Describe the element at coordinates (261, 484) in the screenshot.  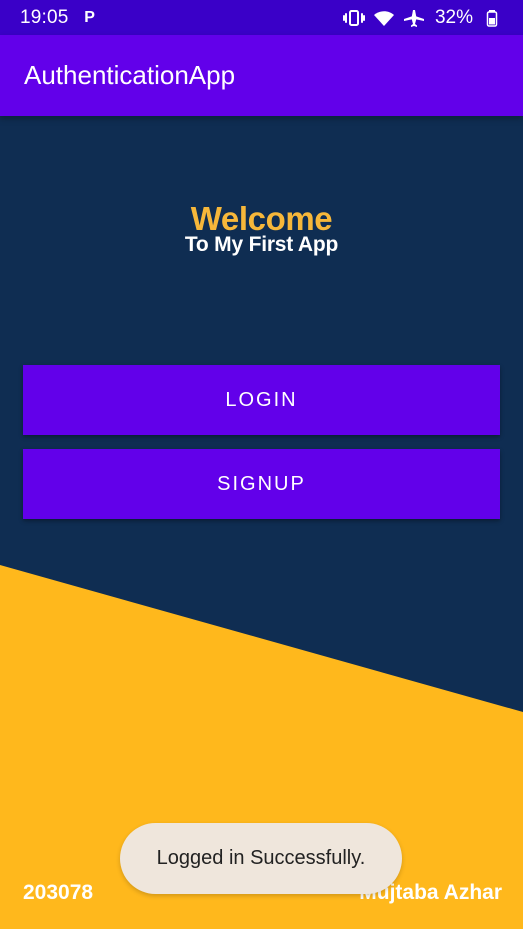
I see `signup-button: SIGNUP` at that location.